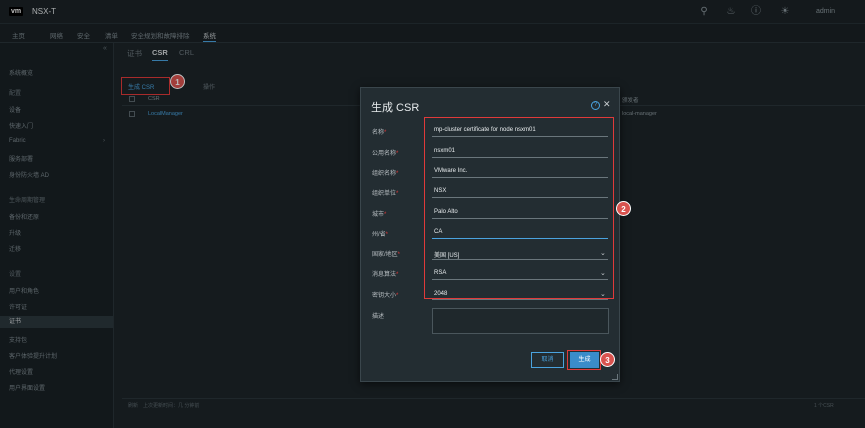 The image size is (865, 428). What do you see at coordinates (519, 208) in the screenshot?
I see `fields-highlight` at bounding box center [519, 208].